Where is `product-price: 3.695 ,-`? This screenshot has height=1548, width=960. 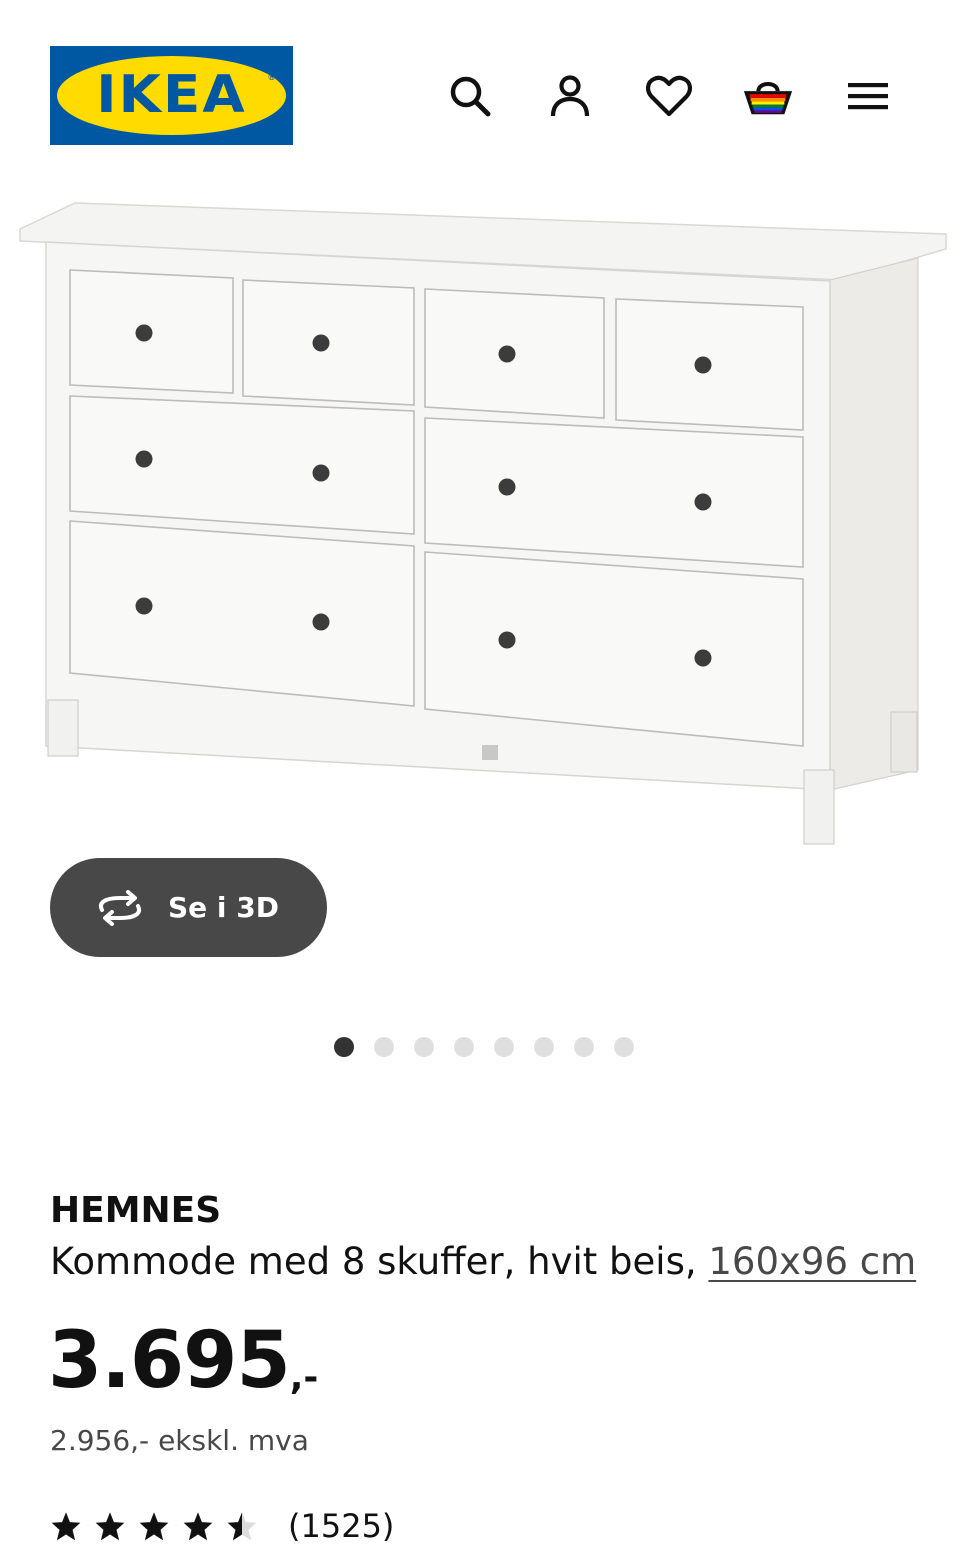 product-price: 3.695 ,- is located at coordinates (183, 1361).